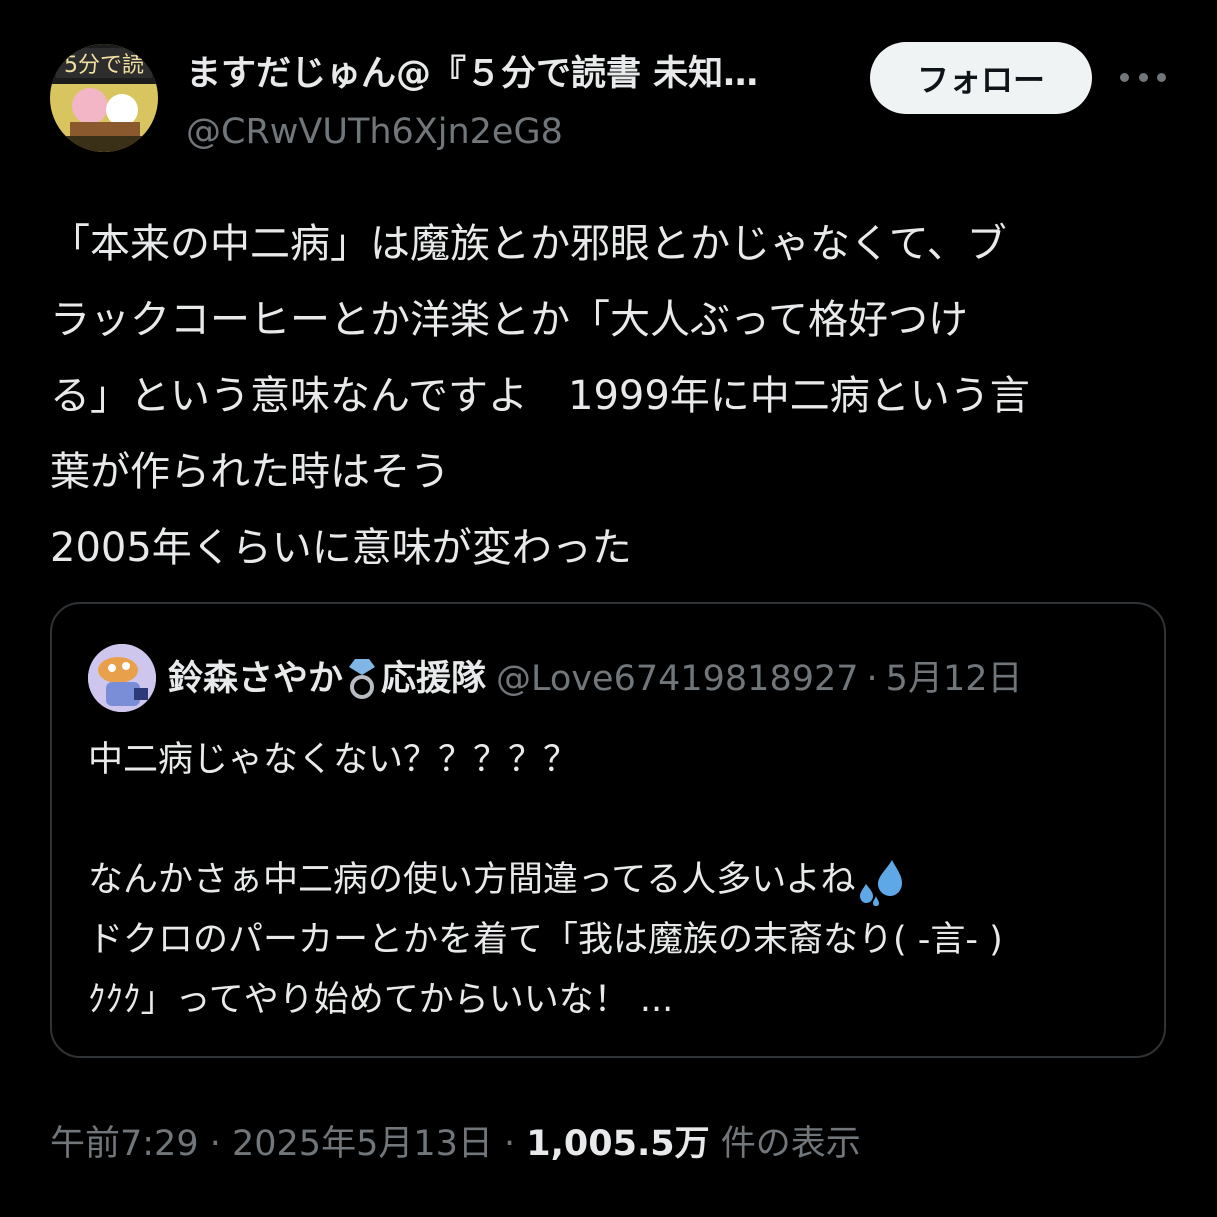 This screenshot has width=1217, height=1217. Describe the element at coordinates (880, 883) in the screenshot. I see `sweat-drops-icon` at that location.